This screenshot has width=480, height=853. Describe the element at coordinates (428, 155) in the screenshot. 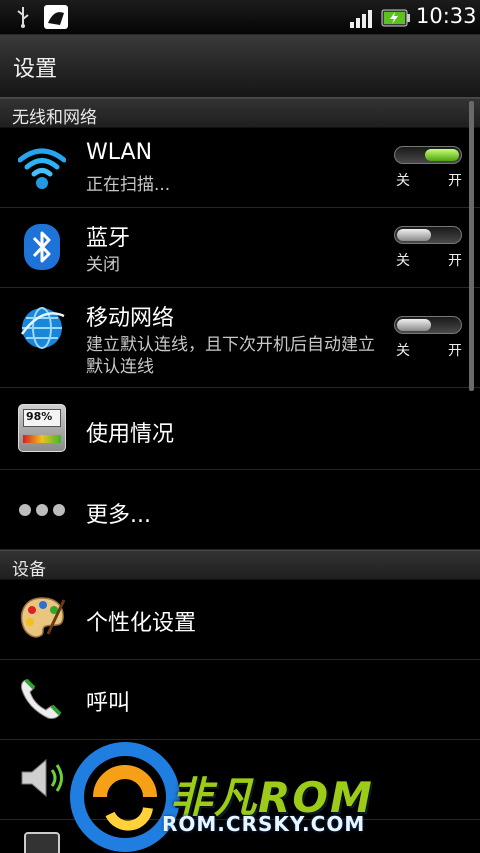

I see `wlan-toggle` at that location.